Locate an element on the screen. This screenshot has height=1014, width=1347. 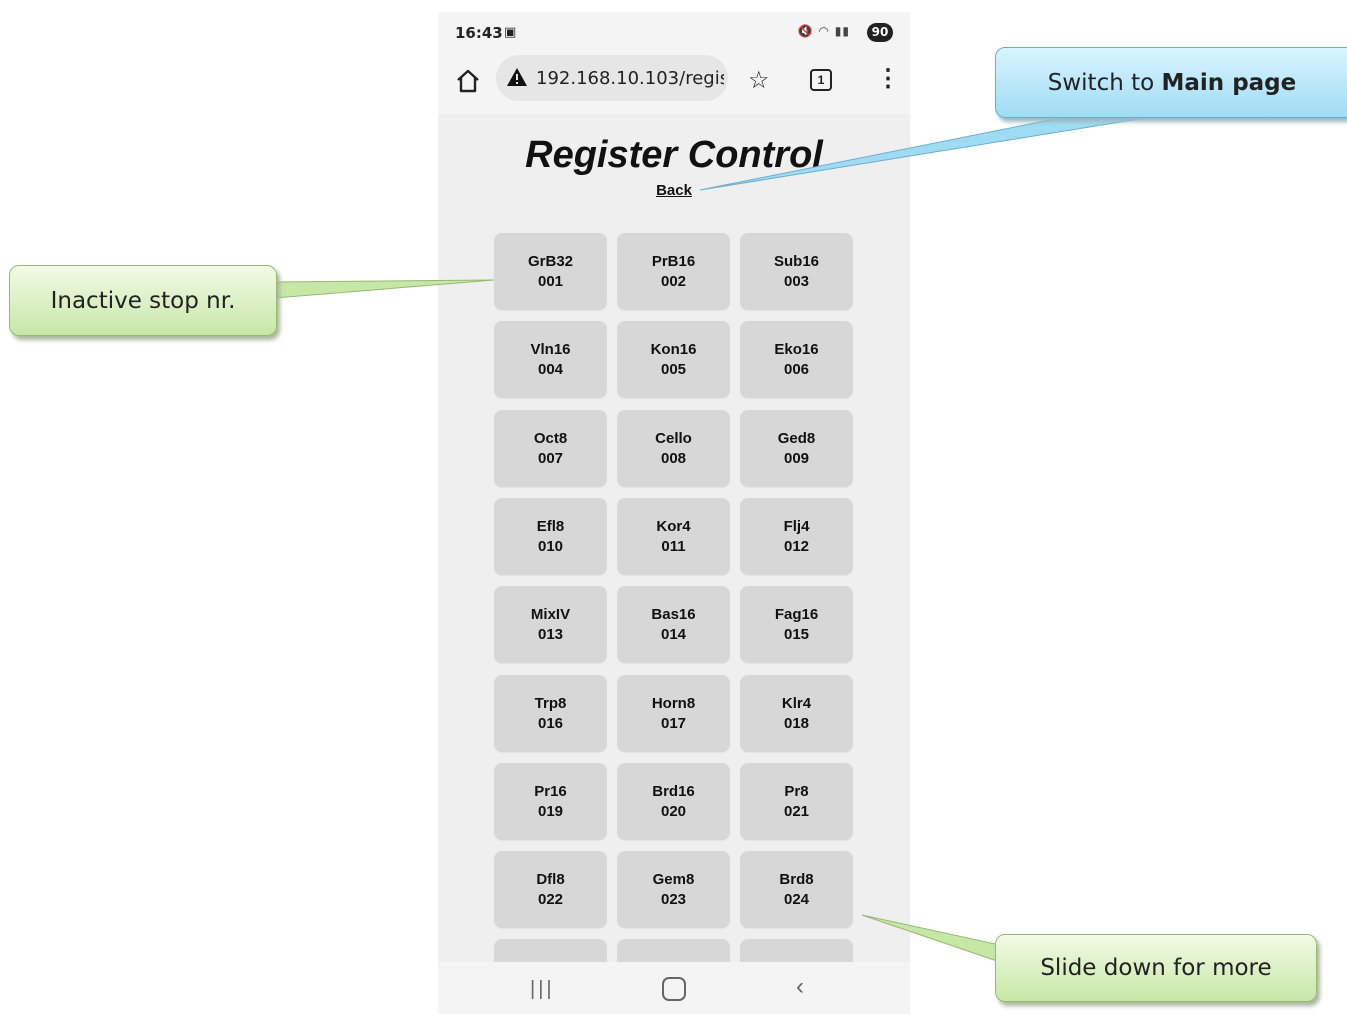
stop-number: 018 is located at coordinates (796, 723).